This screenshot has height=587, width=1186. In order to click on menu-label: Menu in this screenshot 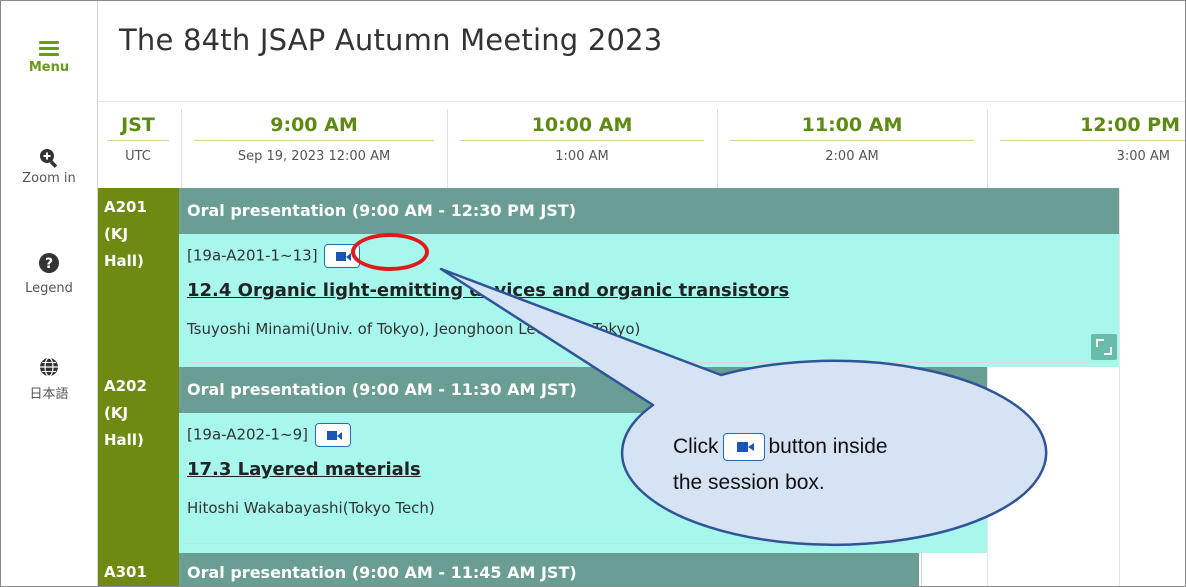, I will do `click(49, 67)`.